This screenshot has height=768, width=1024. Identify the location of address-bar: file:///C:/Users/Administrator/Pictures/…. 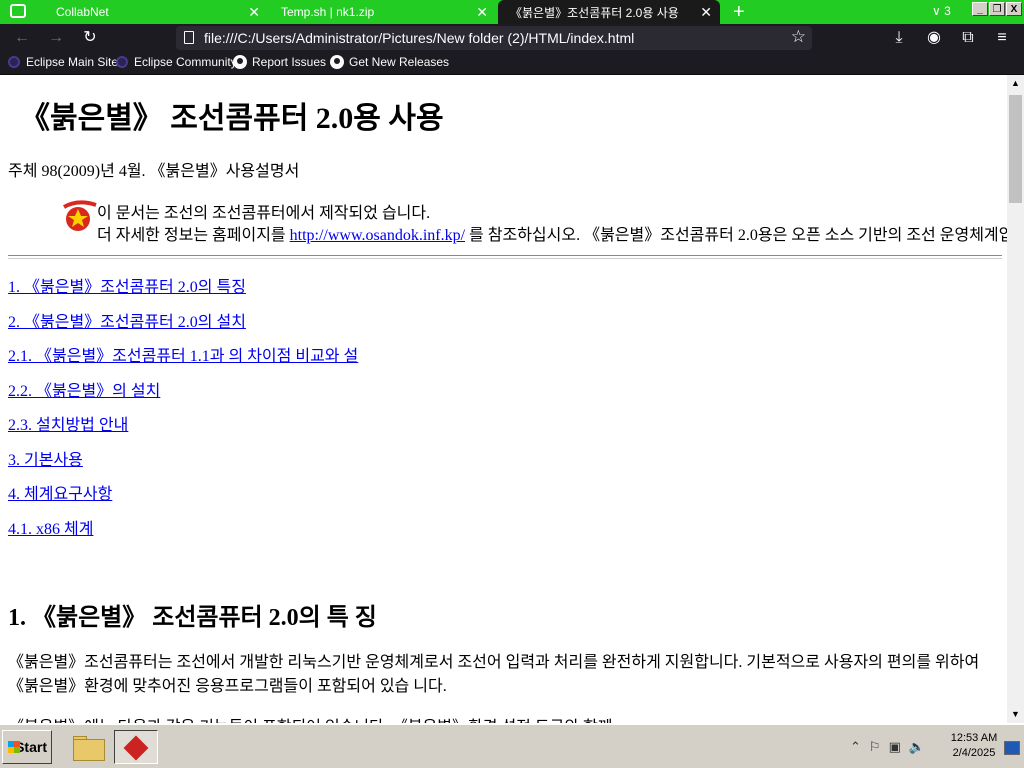
(494, 38).